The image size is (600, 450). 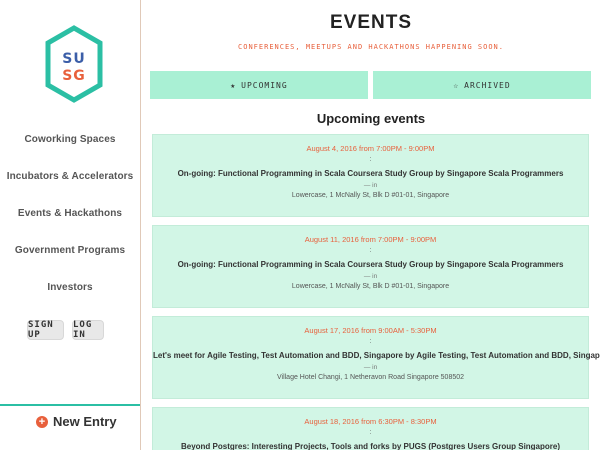 I want to click on tab-upcoming-label: UPCOMING, so click(x=264, y=85).